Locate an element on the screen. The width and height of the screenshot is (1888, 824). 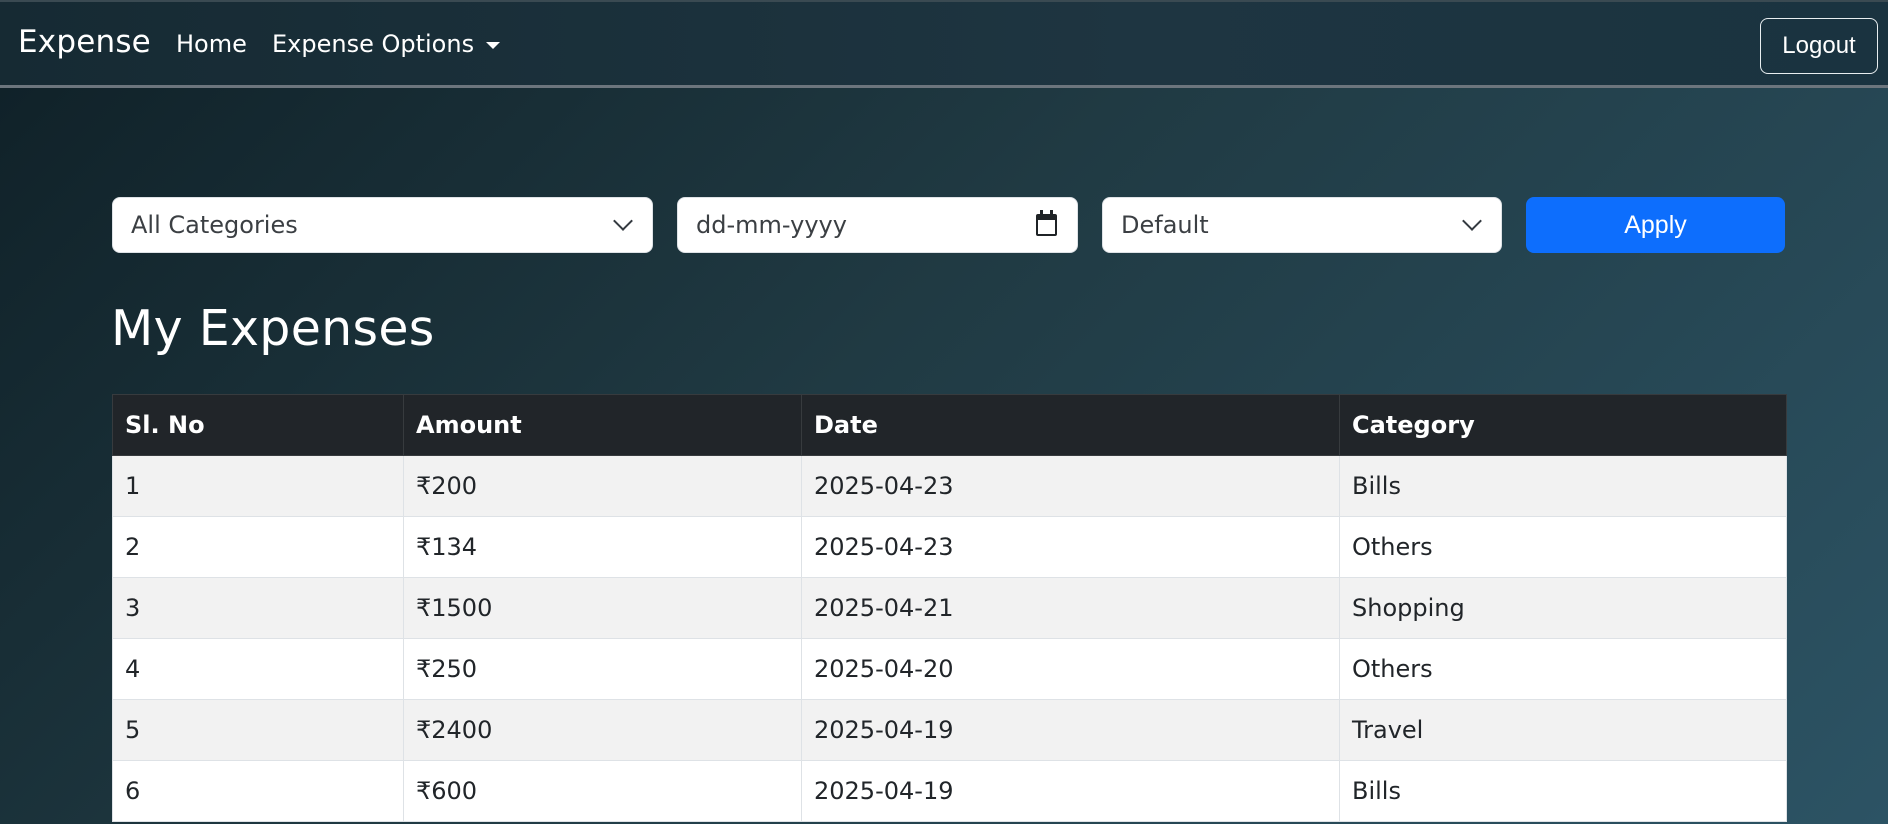
table-row: 6 ₹600 2025-04-19 Bills is located at coordinates (949, 791).